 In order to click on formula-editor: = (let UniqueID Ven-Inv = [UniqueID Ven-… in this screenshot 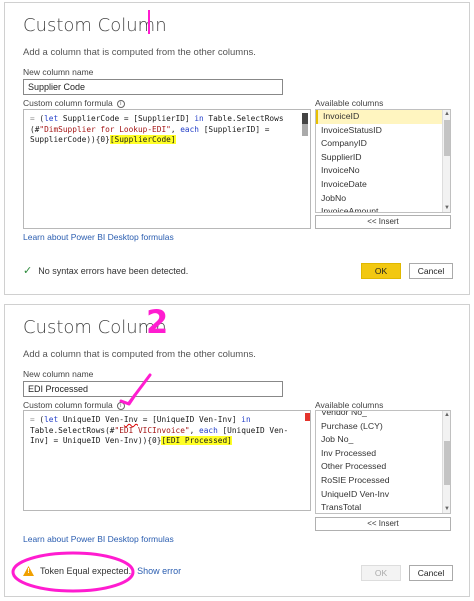, I will do `click(167, 460)`.